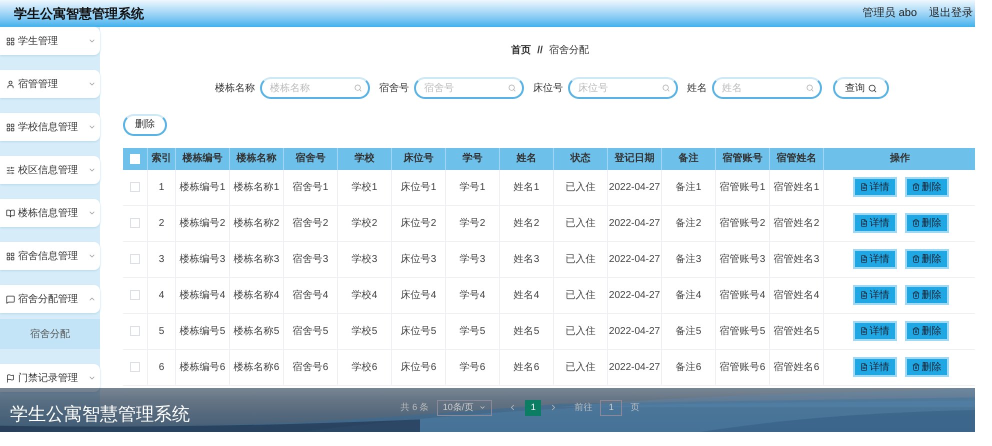  Describe the element at coordinates (743, 223) in the screenshot. I see `table-cell-text: 宿管账号2` at that location.